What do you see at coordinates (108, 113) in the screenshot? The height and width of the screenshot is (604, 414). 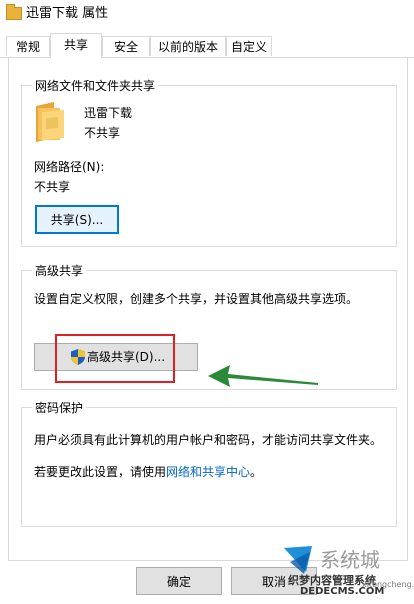 I see `folder-name: 迅雷下载` at bounding box center [108, 113].